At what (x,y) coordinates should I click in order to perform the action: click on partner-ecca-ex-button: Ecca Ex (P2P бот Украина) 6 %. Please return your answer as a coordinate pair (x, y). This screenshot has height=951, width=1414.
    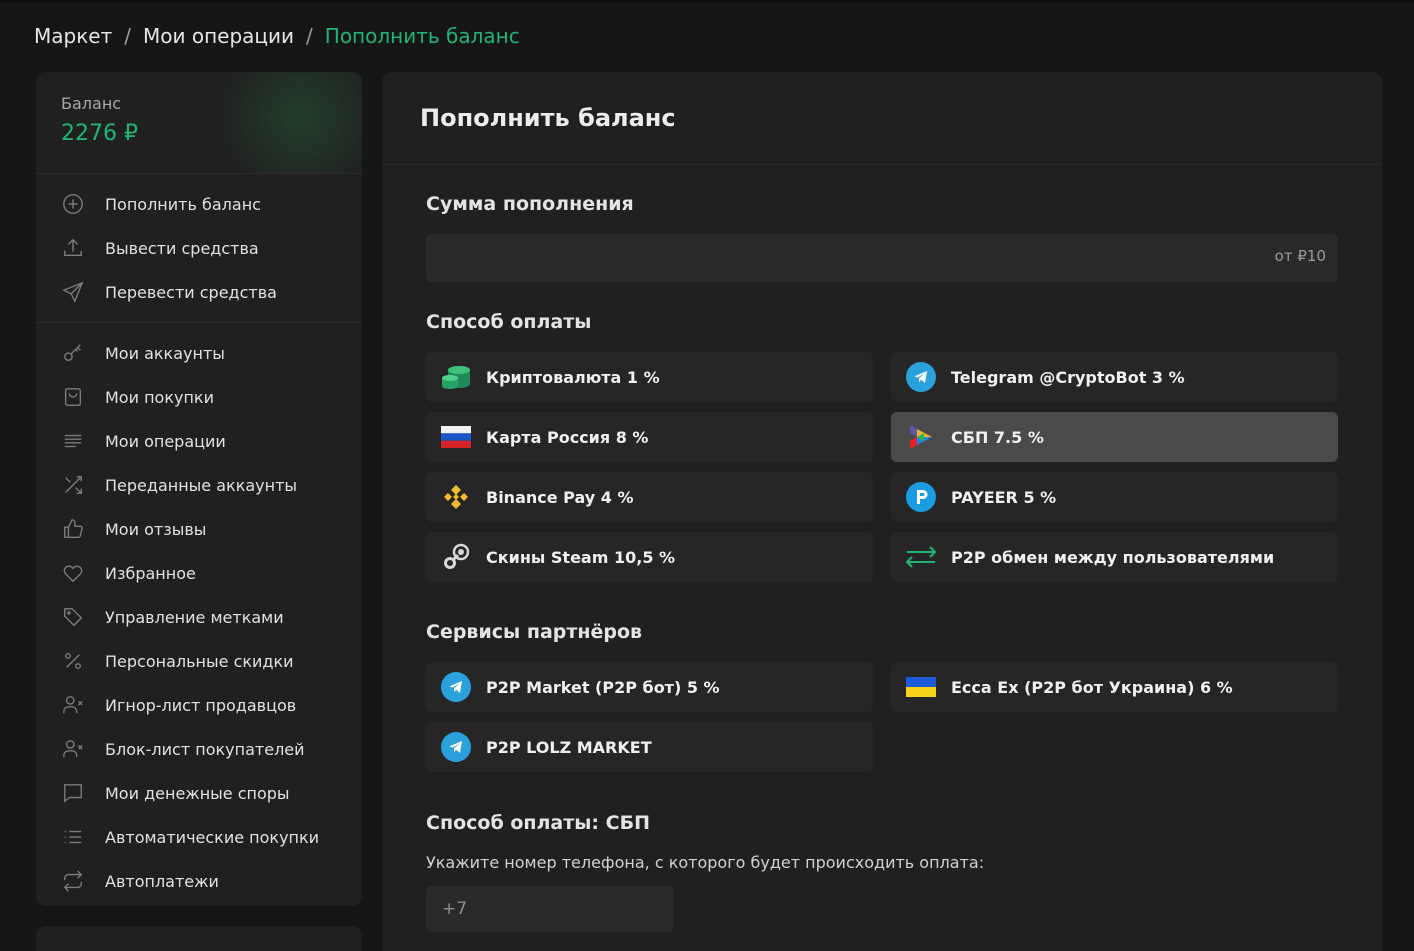
    Looking at the image, I should click on (1114, 687).